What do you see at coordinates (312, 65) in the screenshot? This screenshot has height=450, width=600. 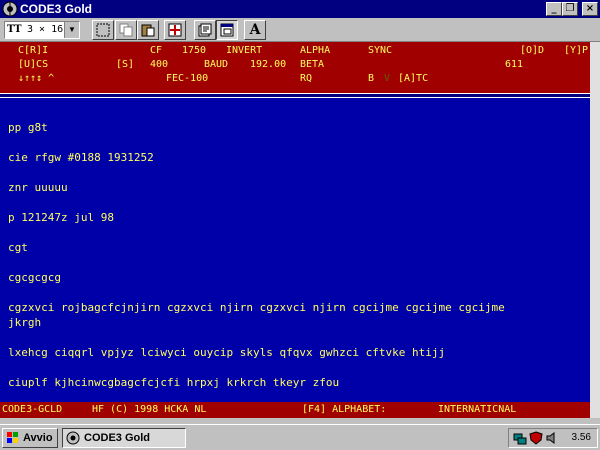 I see `beta-mode: BETA` at bounding box center [312, 65].